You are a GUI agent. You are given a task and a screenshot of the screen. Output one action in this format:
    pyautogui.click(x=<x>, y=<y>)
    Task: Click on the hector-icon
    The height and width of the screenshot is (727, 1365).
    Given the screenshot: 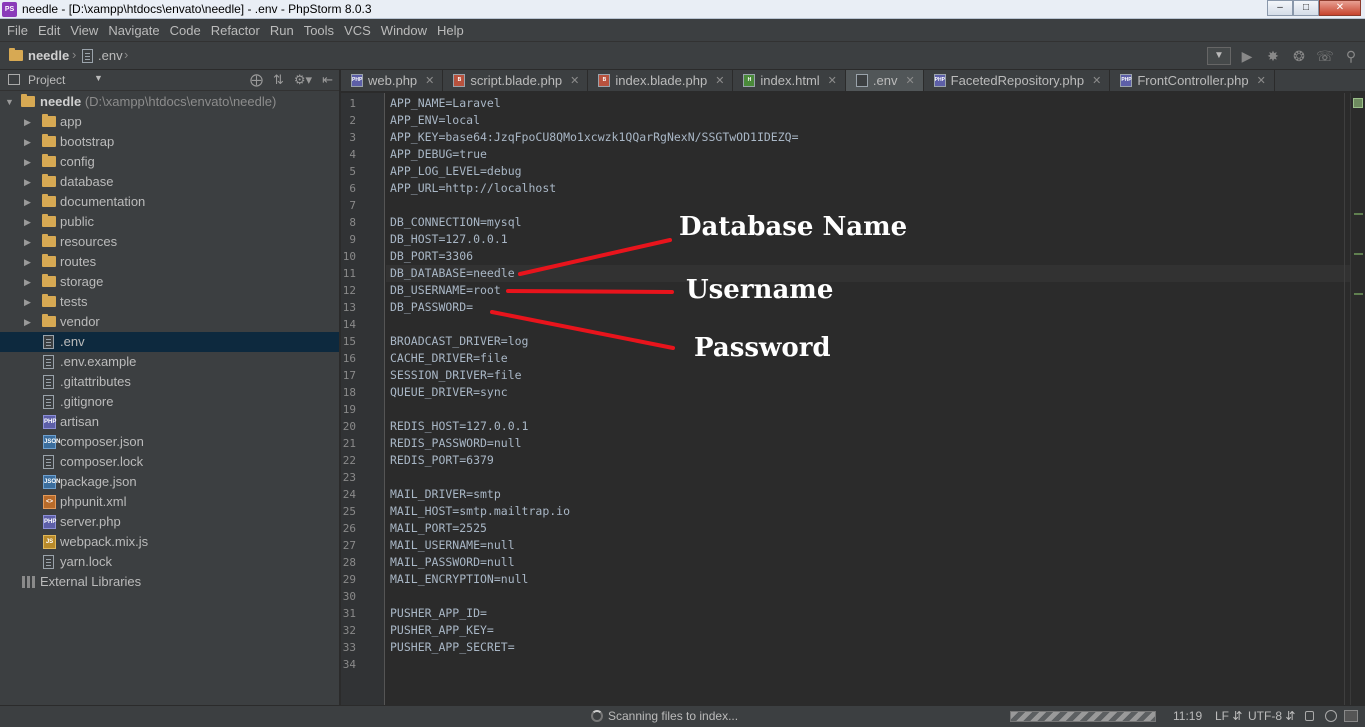 What is the action you would take?
    pyautogui.click(x=1331, y=716)
    